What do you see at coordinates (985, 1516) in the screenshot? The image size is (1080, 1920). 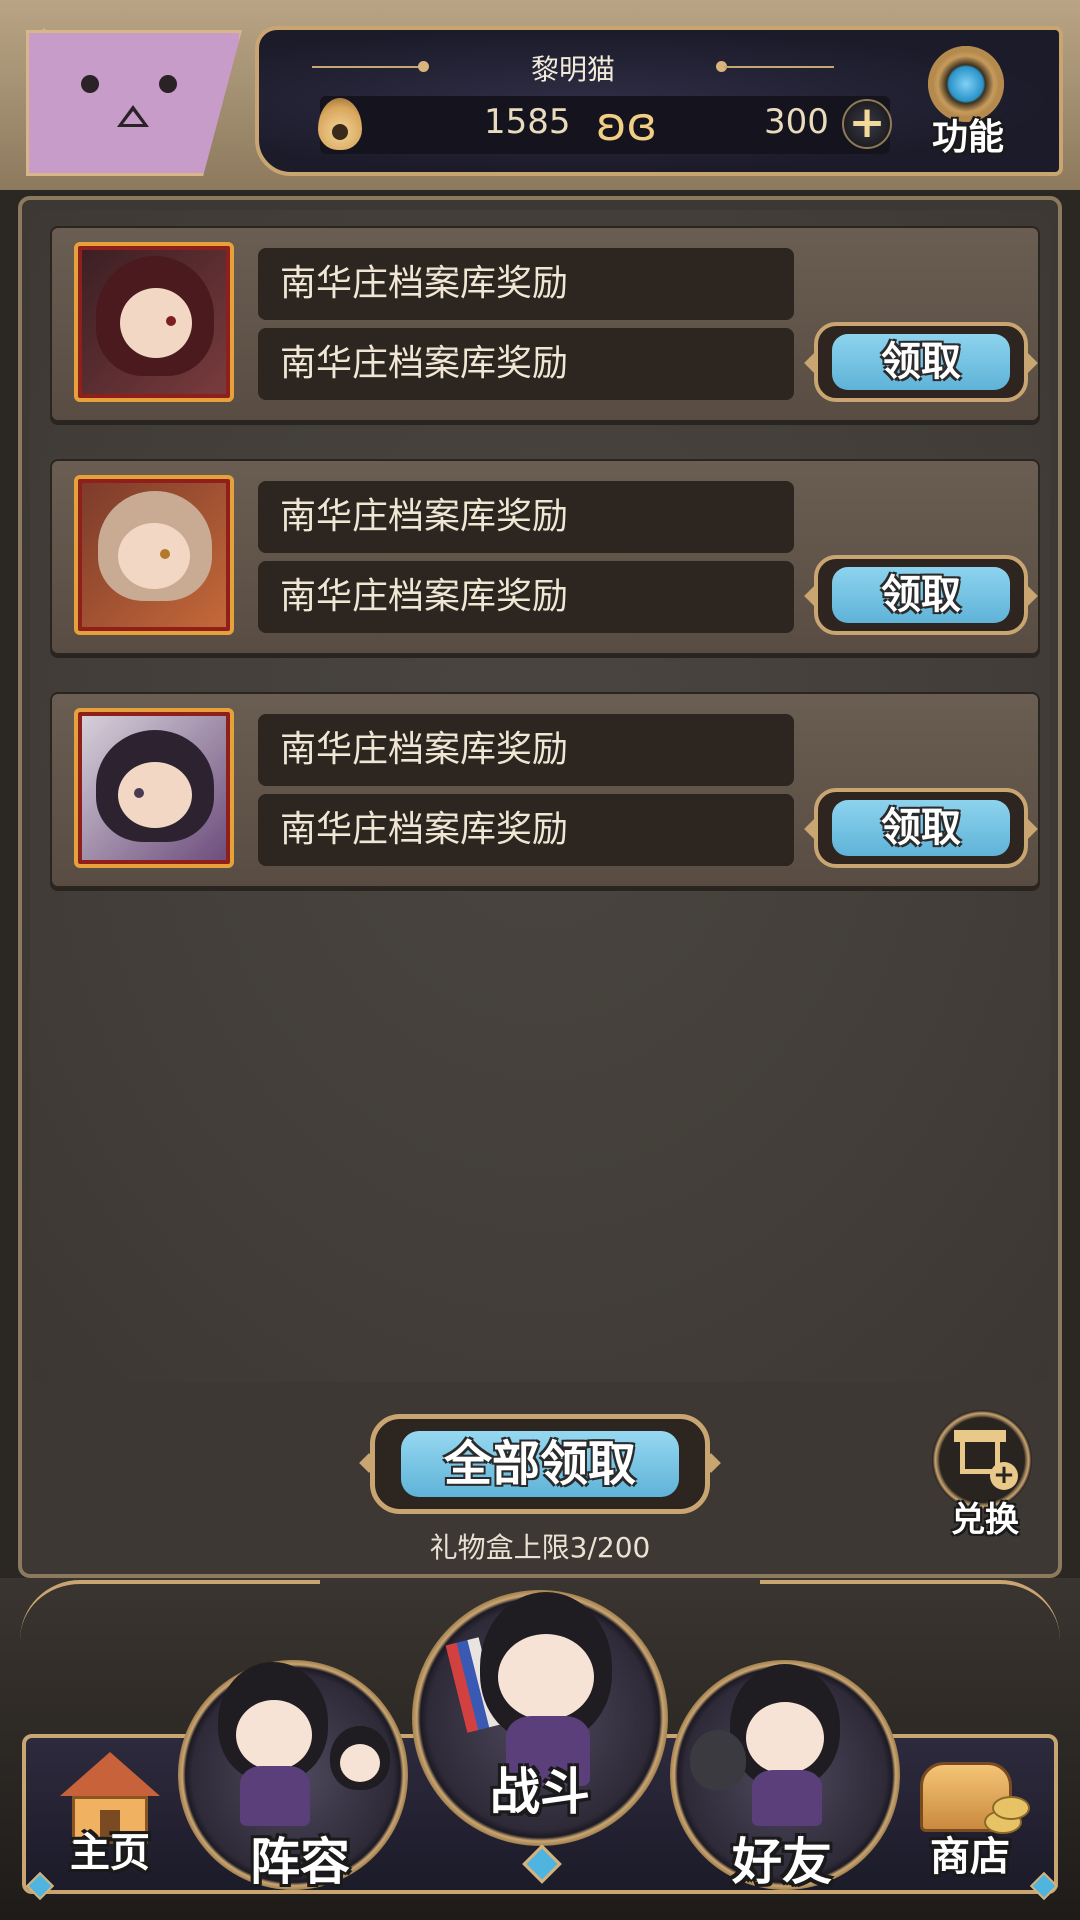 I see `exchange-label: 兑换` at bounding box center [985, 1516].